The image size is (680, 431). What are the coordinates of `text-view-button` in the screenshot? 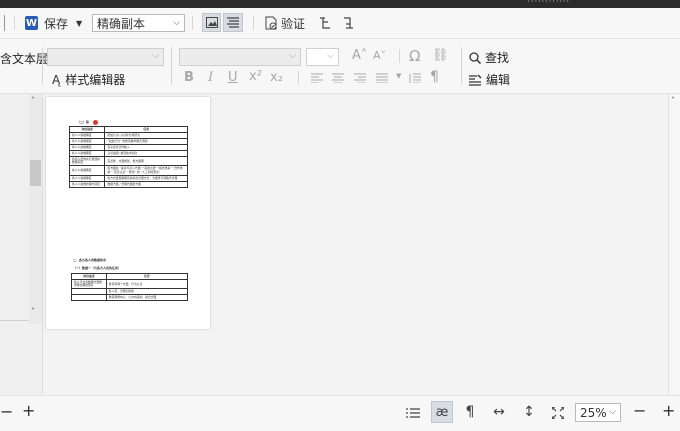 It's located at (233, 22).